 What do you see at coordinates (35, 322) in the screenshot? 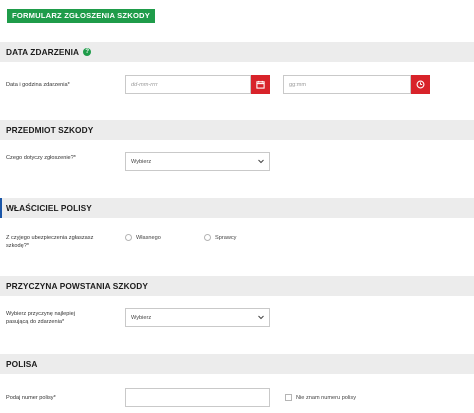
I see `damage-cause-label-line2: pasującą do zdarzenia*` at bounding box center [35, 322].